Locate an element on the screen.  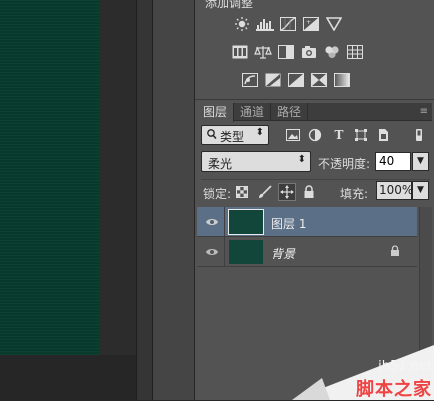
fill-input: 100% is located at coordinates (394, 190).